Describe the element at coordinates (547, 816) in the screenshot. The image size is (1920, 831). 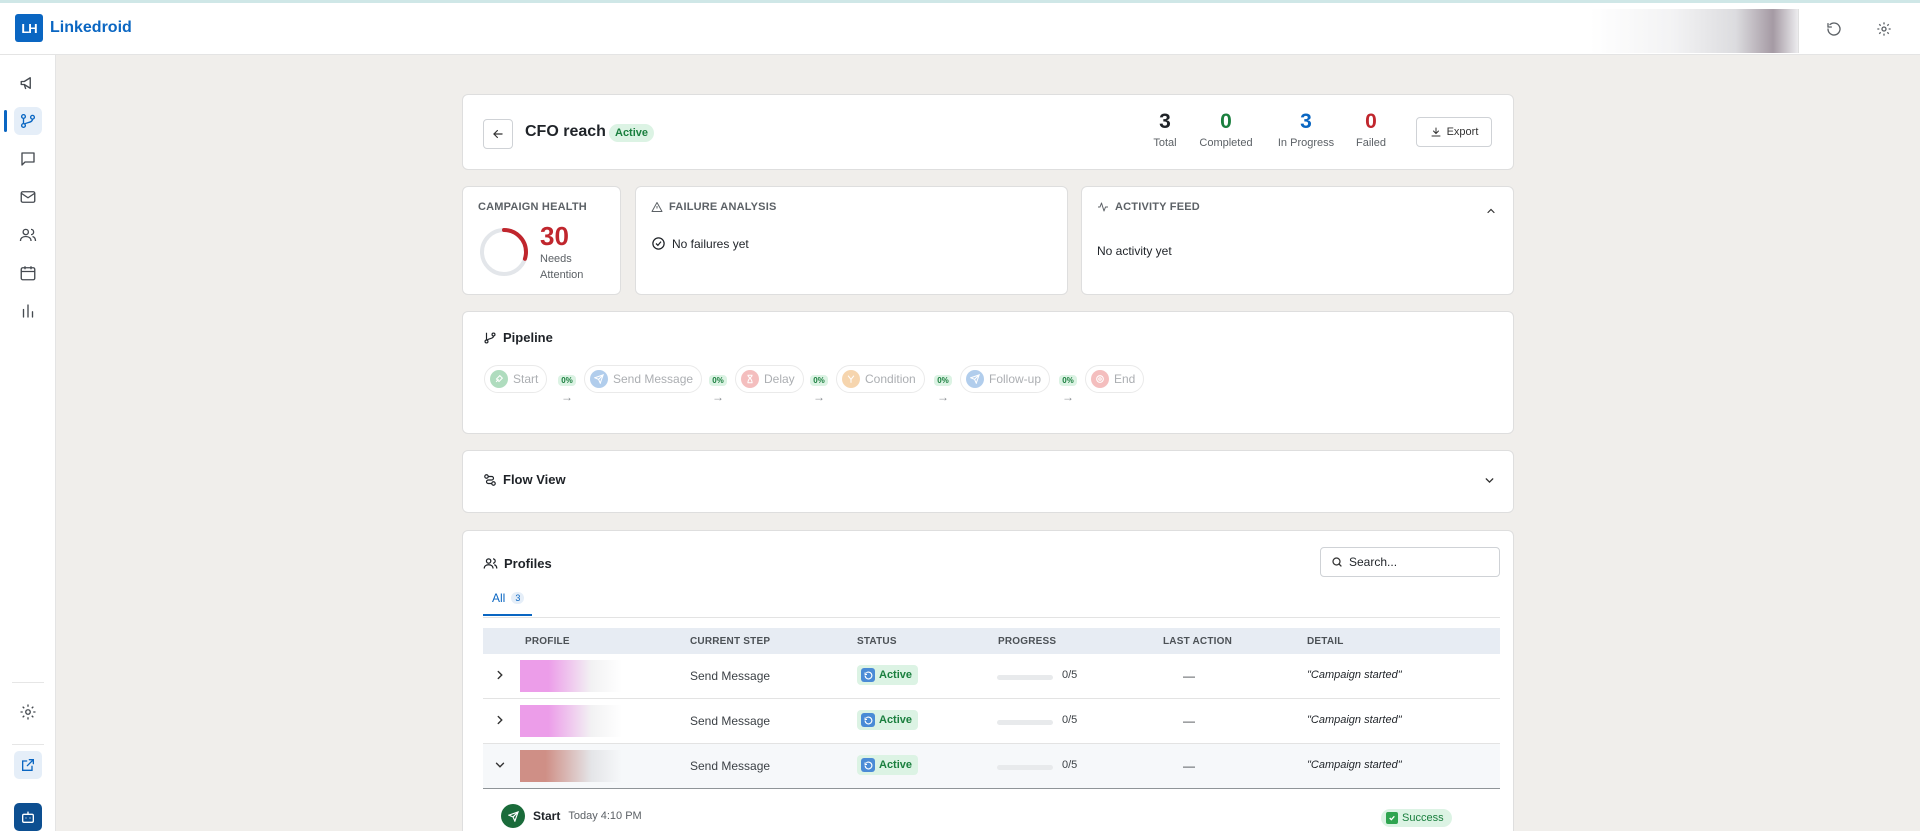
I see `timeline-step: Start` at that location.